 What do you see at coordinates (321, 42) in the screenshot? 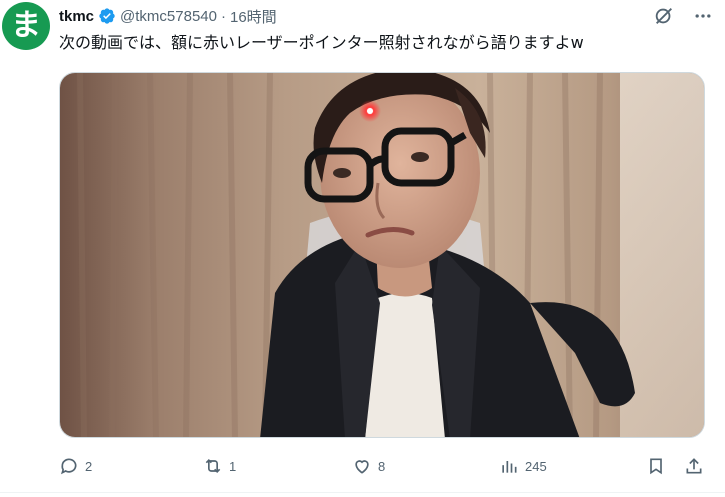
I see `tweet-text: 次の動画では、額に赤いレーザーポインター照射されながら語りますよw` at bounding box center [321, 42].